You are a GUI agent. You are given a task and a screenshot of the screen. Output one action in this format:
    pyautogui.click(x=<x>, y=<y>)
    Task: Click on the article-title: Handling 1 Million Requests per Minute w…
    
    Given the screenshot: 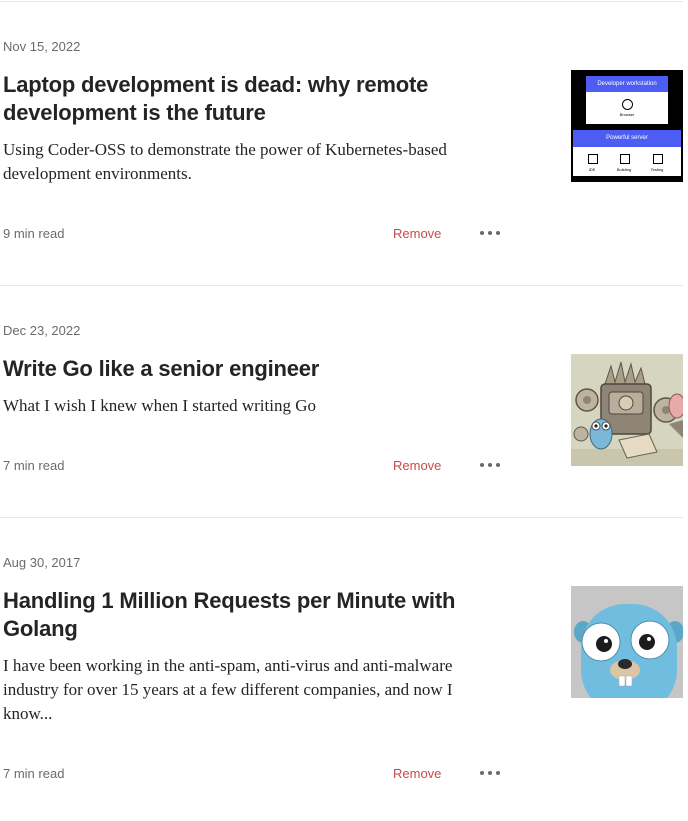 What is the action you would take?
    pyautogui.click(x=253, y=615)
    